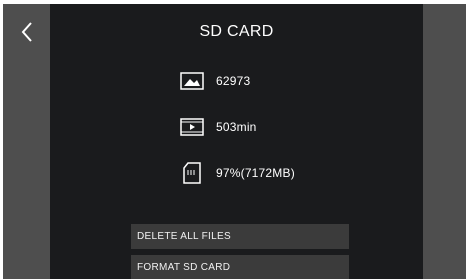  What do you see at coordinates (240, 267) in the screenshot?
I see `format-sd-card-button: FORMAT SD CARD` at bounding box center [240, 267].